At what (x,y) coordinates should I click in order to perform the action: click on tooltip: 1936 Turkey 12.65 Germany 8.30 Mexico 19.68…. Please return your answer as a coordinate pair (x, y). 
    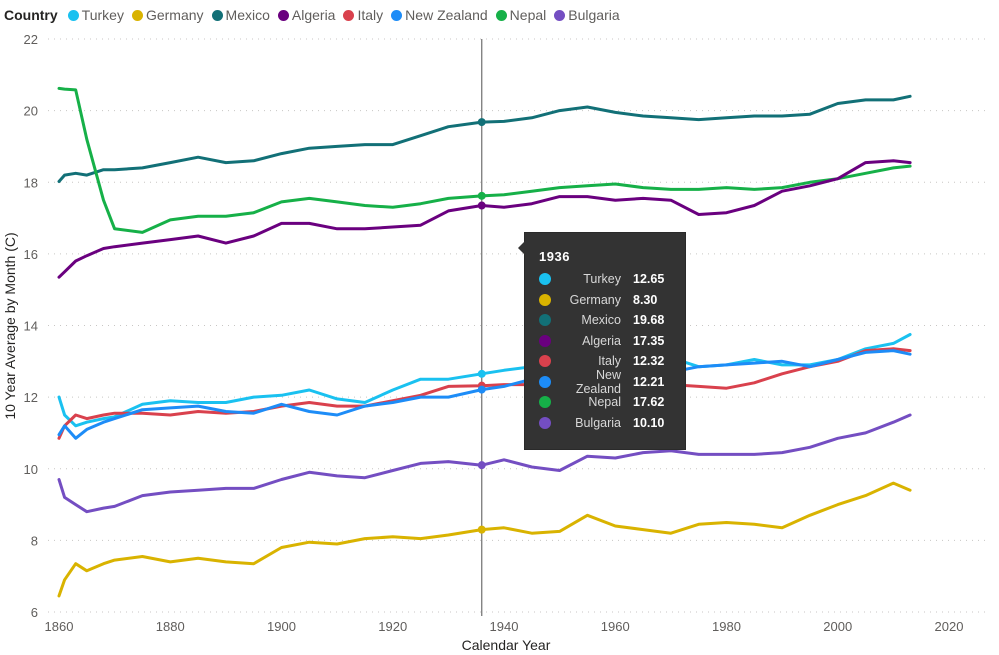
    Looking at the image, I should click on (602, 341).